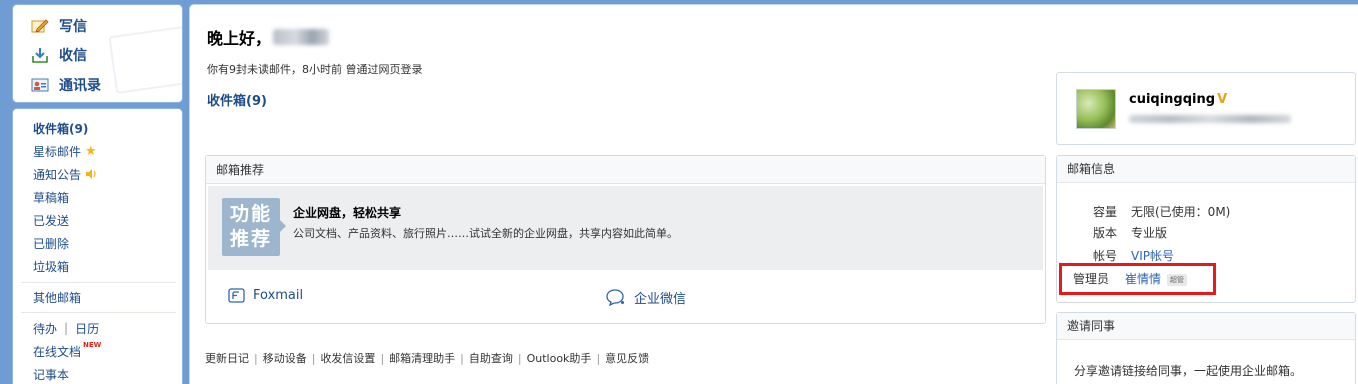 The height and width of the screenshot is (384, 1358). I want to click on foxmail-link: Foxmail, so click(265, 295).